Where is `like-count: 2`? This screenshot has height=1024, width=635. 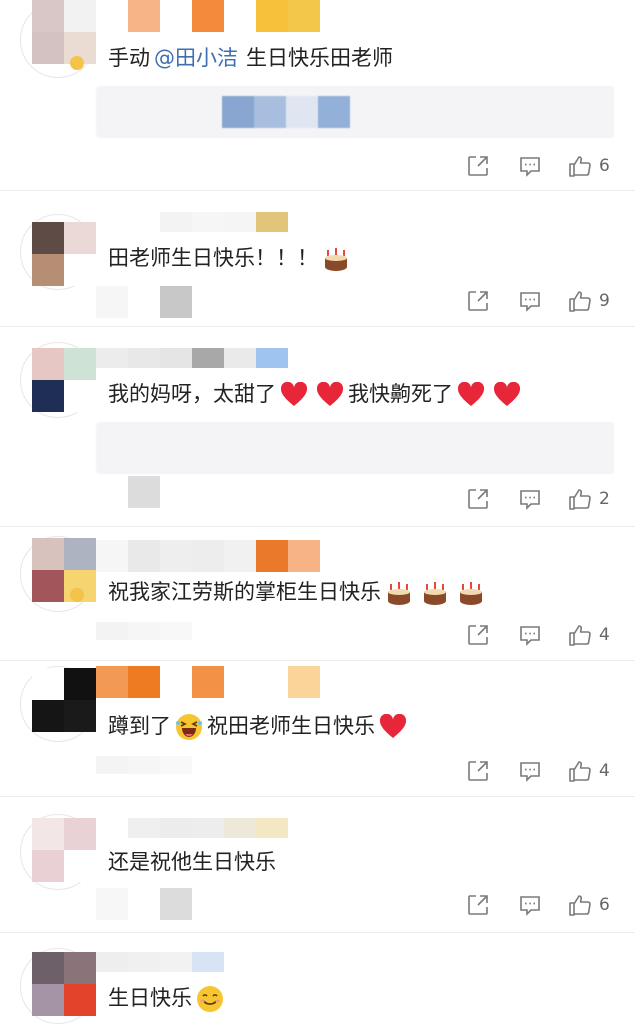
like-count: 2 is located at coordinates (604, 499).